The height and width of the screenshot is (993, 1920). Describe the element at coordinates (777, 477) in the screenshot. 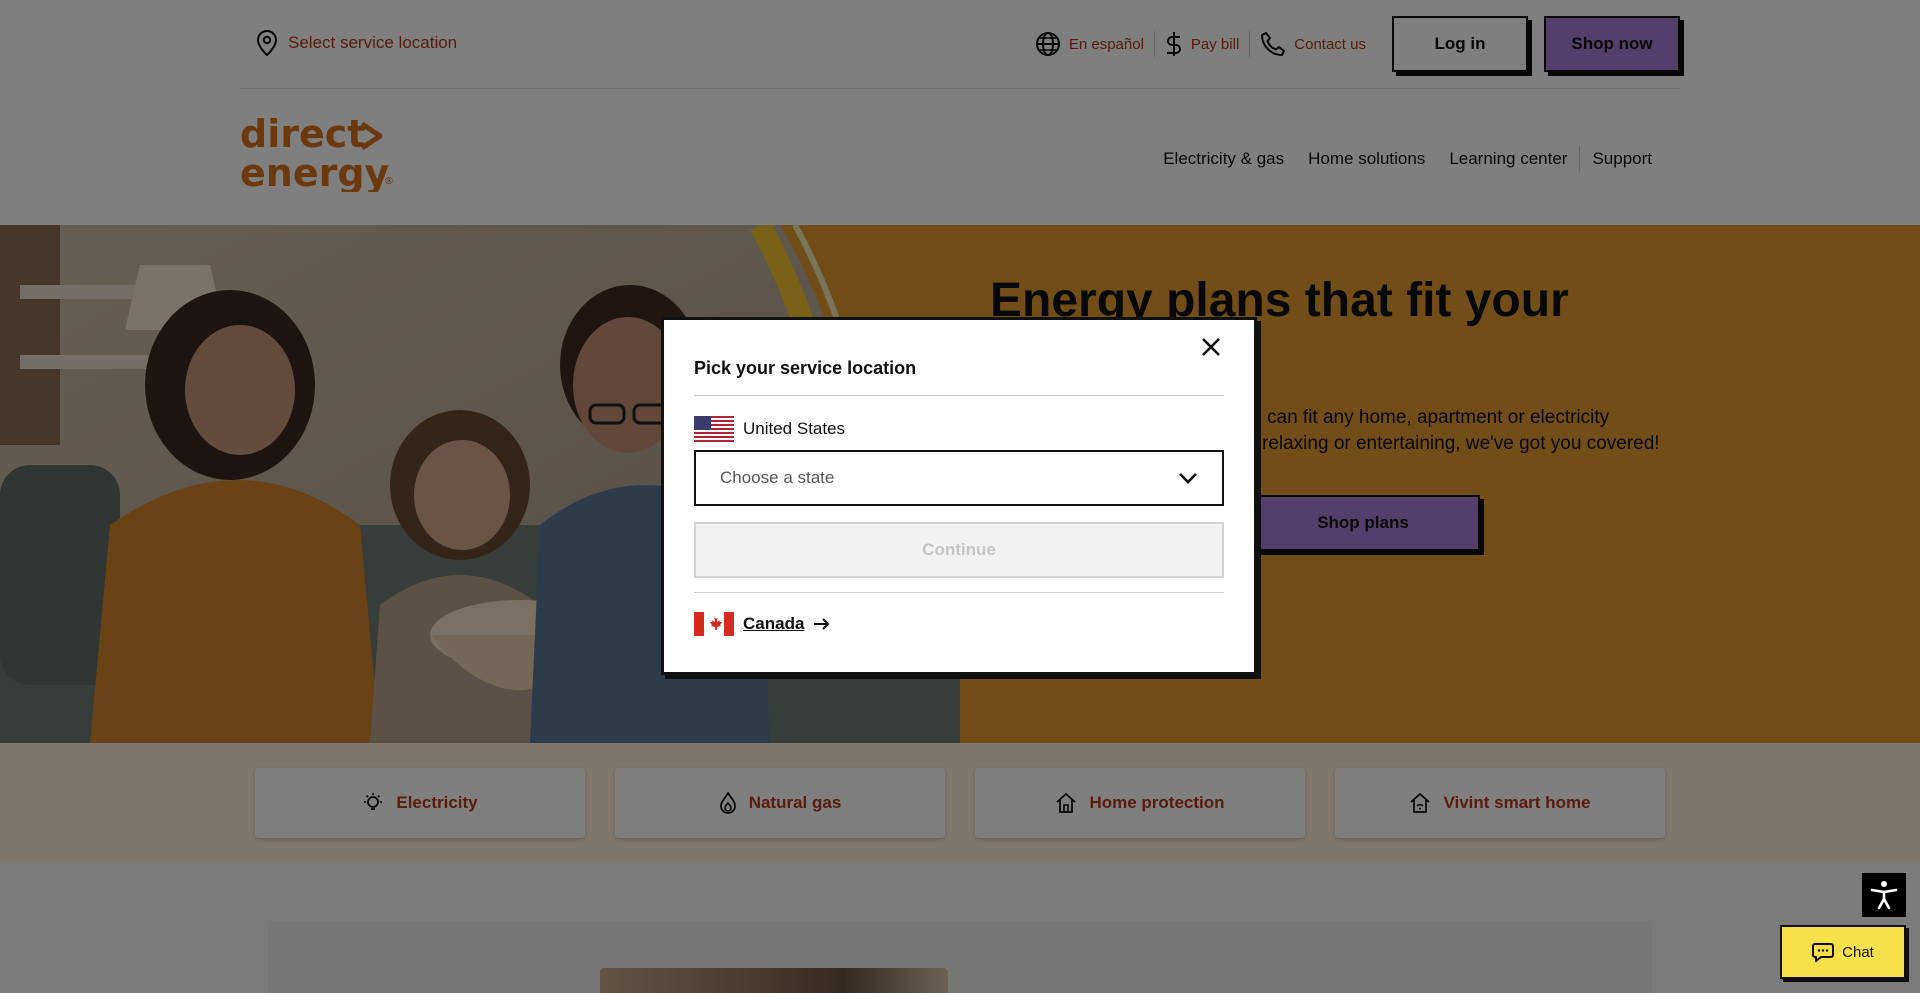

I see `state-placeholder: Choose a state` at that location.